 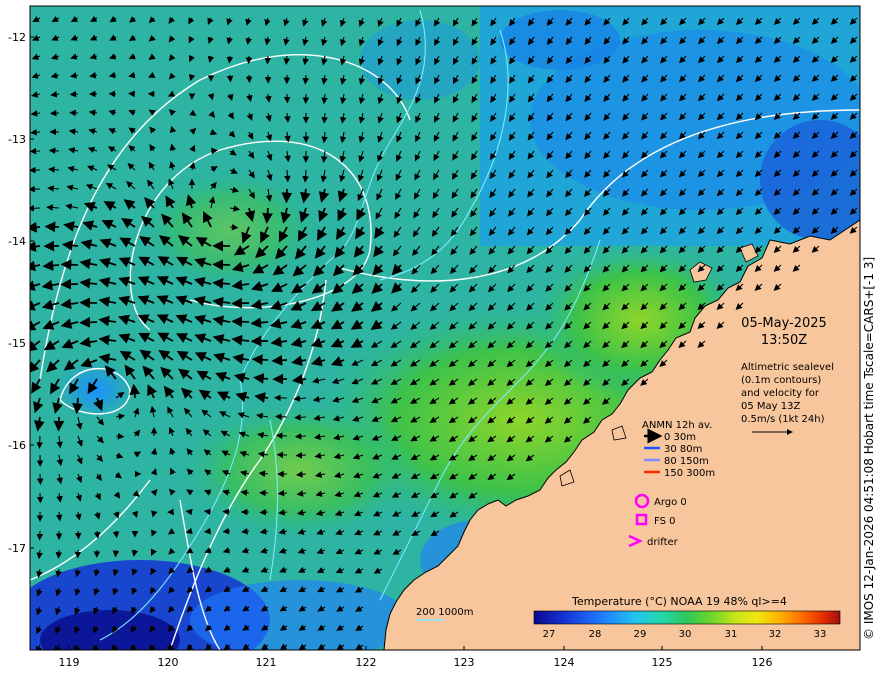 What do you see at coordinates (775, 634) in the screenshot?
I see `colorbar-tick: 32` at bounding box center [775, 634].